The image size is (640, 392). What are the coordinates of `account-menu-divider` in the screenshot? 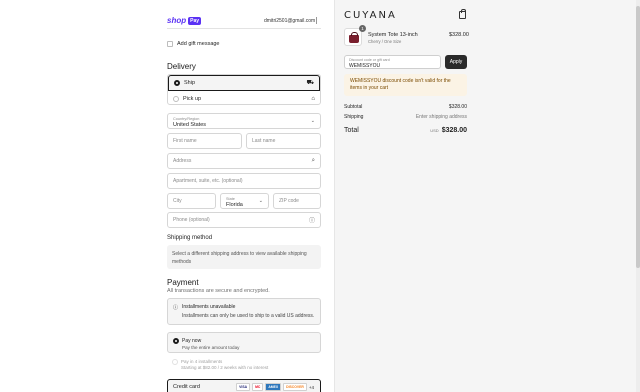 It's located at (316, 20).